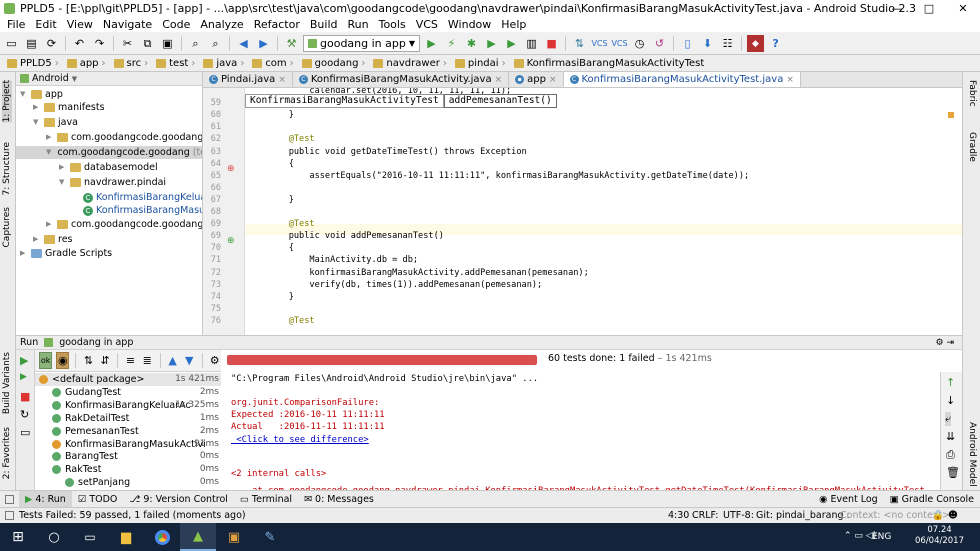 The width and height of the screenshot is (980, 551). Describe the element at coordinates (223, 63) in the screenshot. I see `breadcrumb-item: java ›` at that location.